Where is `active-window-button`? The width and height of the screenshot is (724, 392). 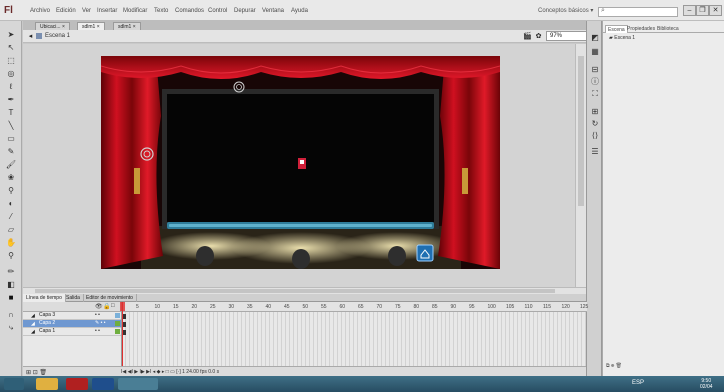 active-window-button is located at coordinates (138, 384).